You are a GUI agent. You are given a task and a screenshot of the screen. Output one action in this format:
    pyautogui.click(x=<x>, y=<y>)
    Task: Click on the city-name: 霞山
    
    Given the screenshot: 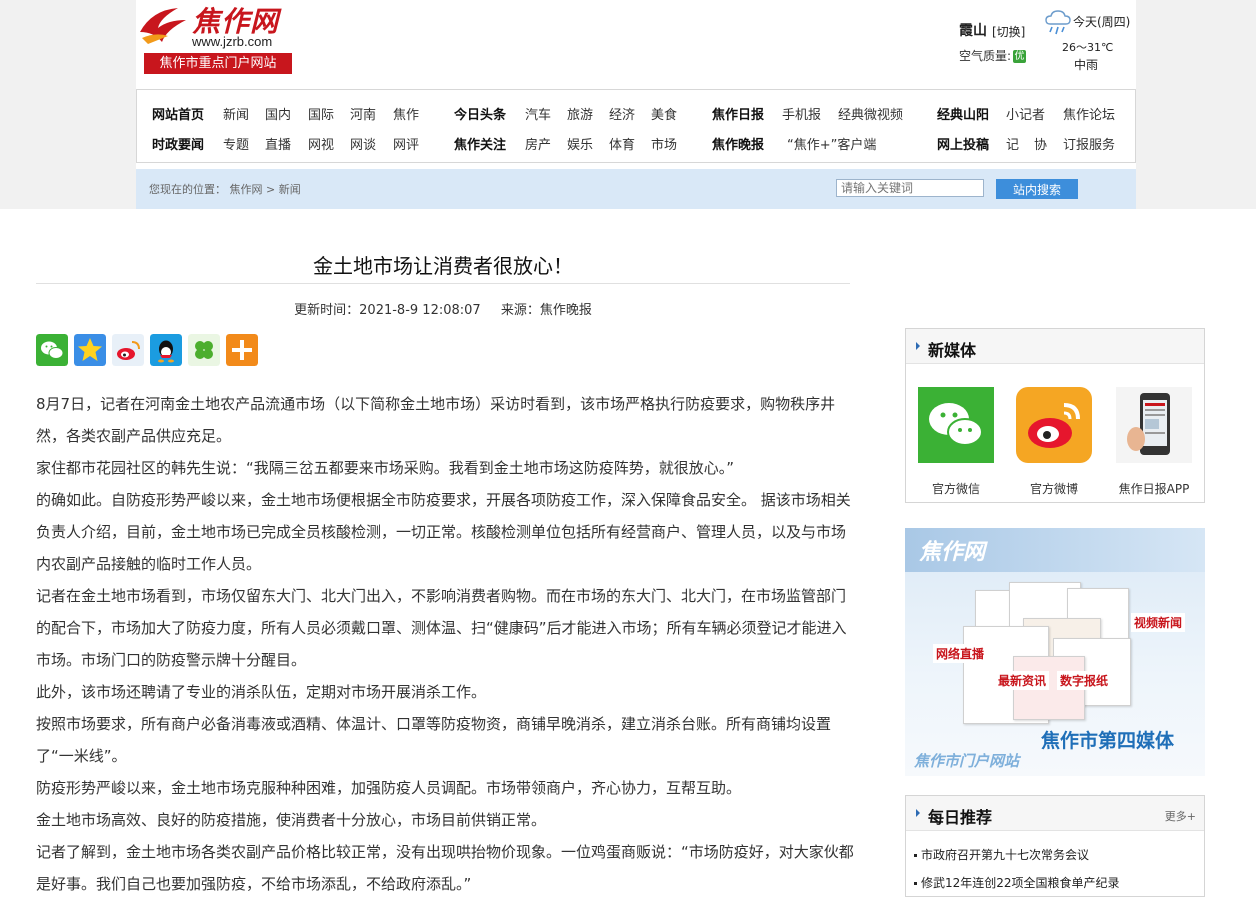 What is the action you would take?
    pyautogui.click(x=973, y=31)
    